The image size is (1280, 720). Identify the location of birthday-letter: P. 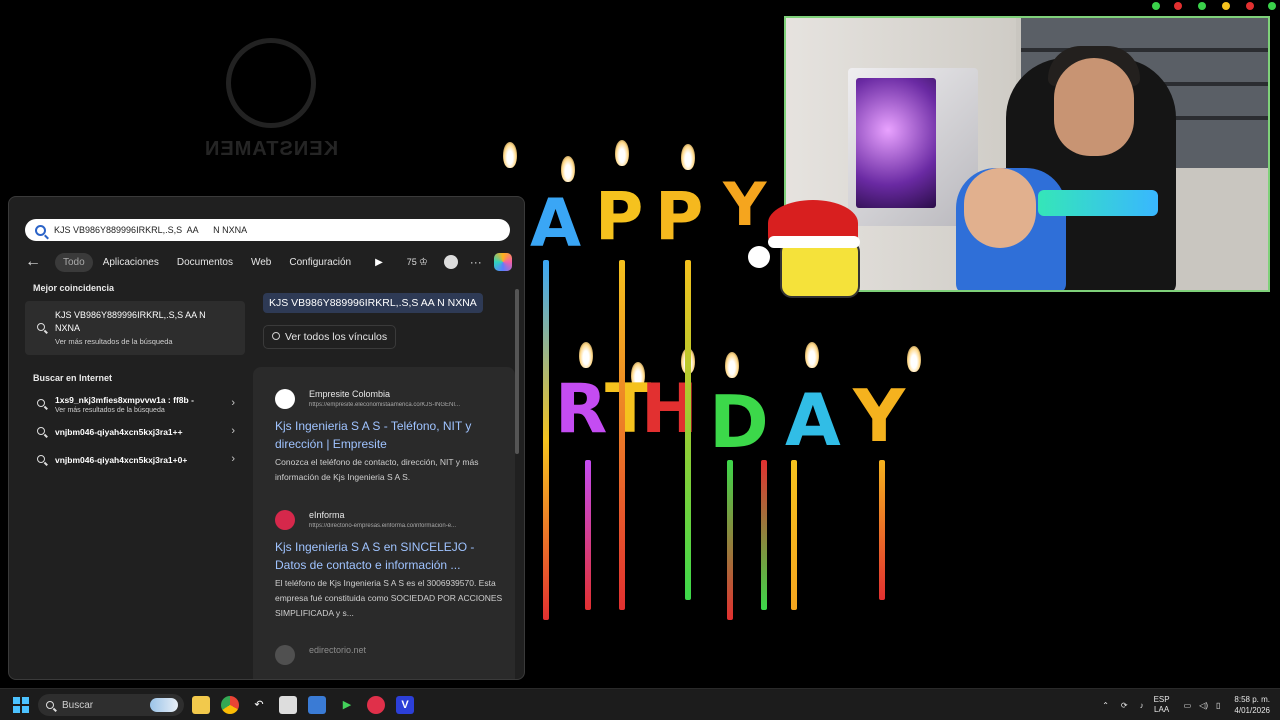
(679, 216).